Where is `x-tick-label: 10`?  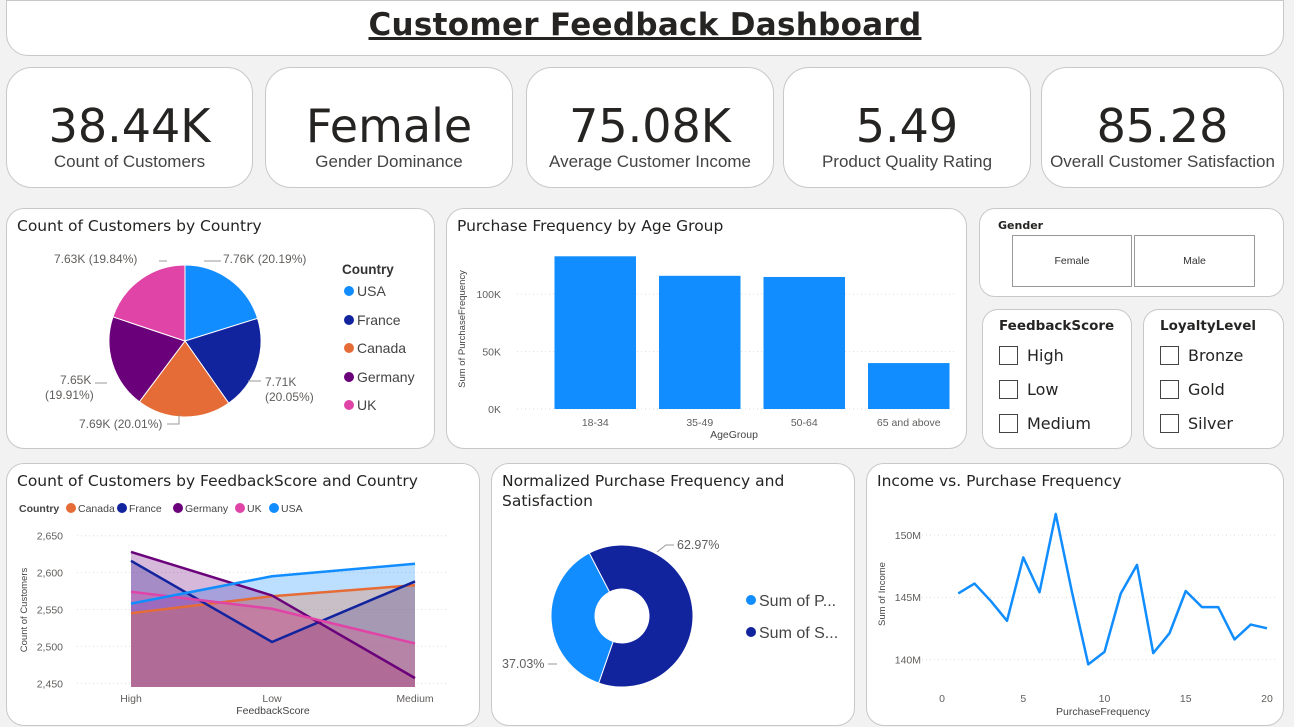
x-tick-label: 10 is located at coordinates (1105, 699).